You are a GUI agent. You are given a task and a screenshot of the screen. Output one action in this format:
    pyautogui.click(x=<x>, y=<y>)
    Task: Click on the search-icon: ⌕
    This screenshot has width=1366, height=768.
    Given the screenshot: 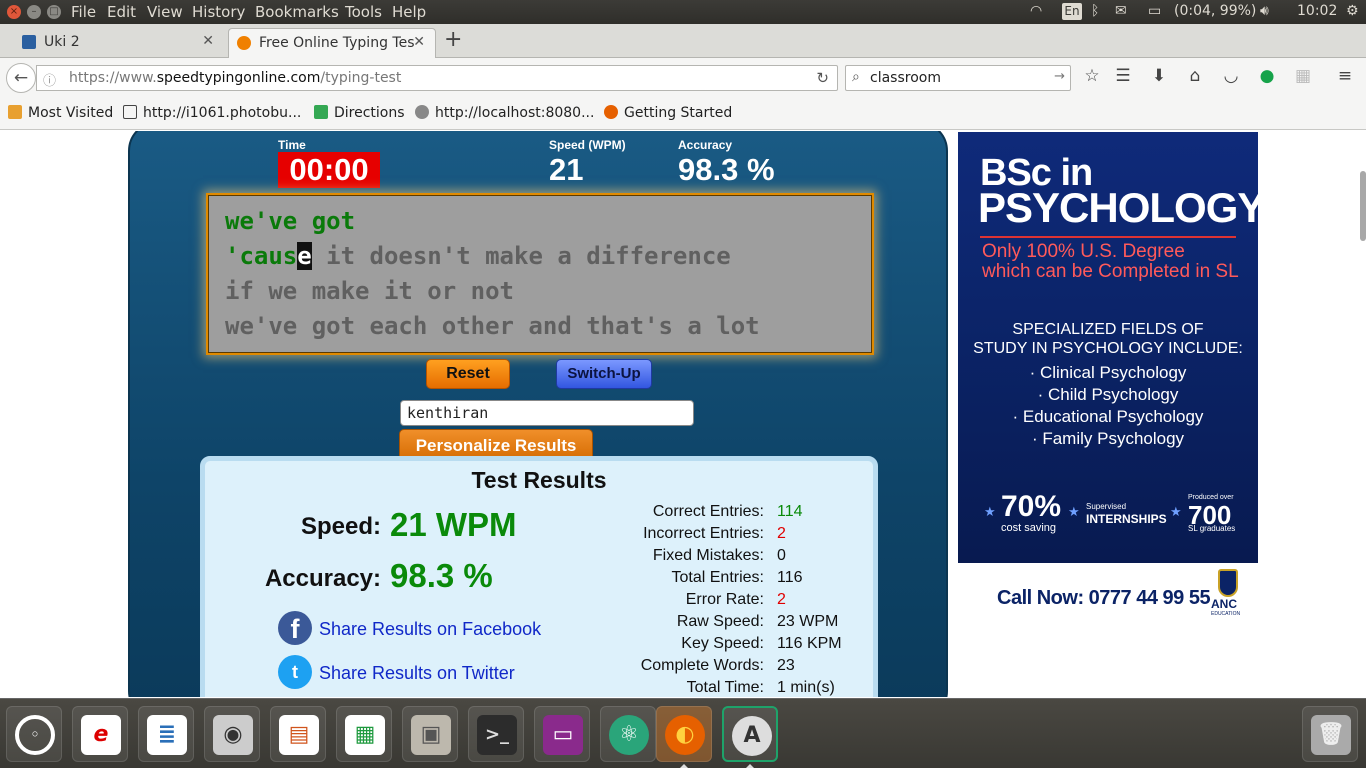 What is the action you would take?
    pyautogui.click(x=856, y=77)
    